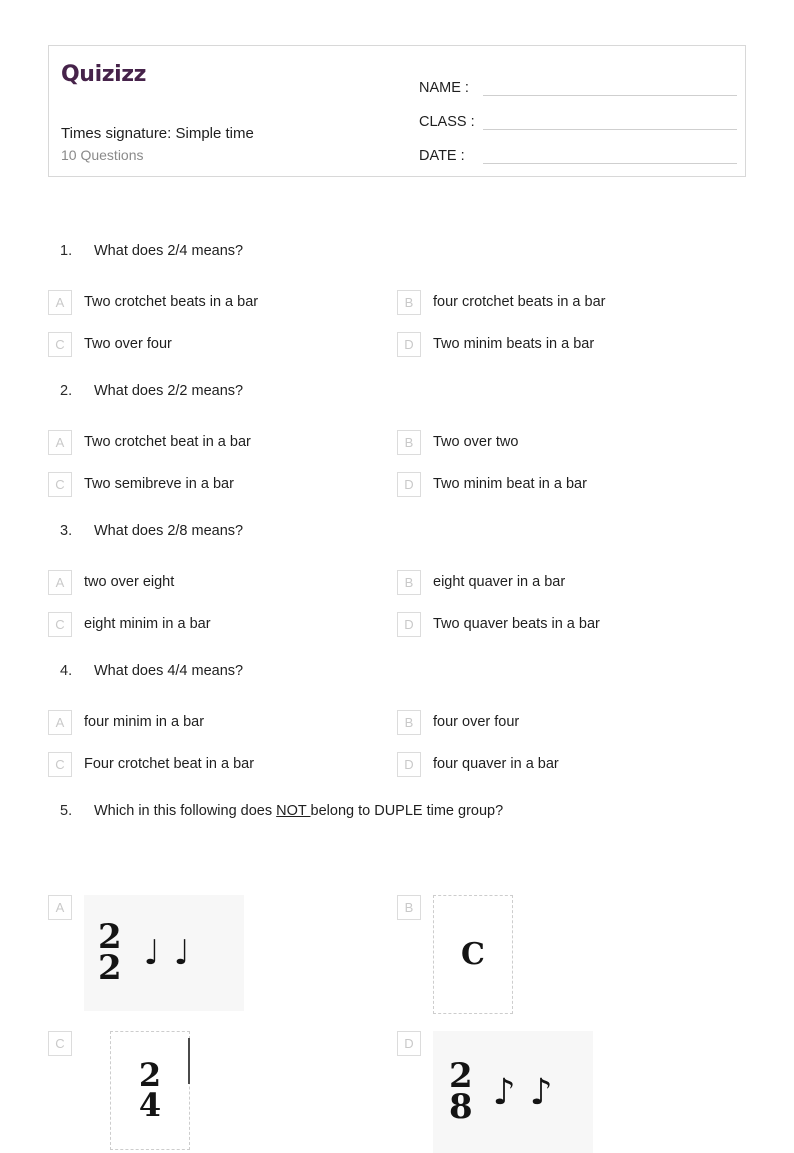 This screenshot has height=1153, width=794. I want to click on class-input-line, so click(610, 129).